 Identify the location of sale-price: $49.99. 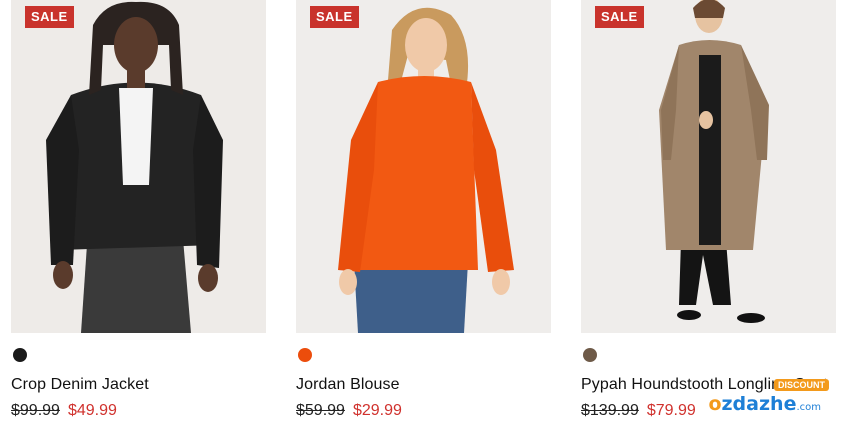
(92, 410).